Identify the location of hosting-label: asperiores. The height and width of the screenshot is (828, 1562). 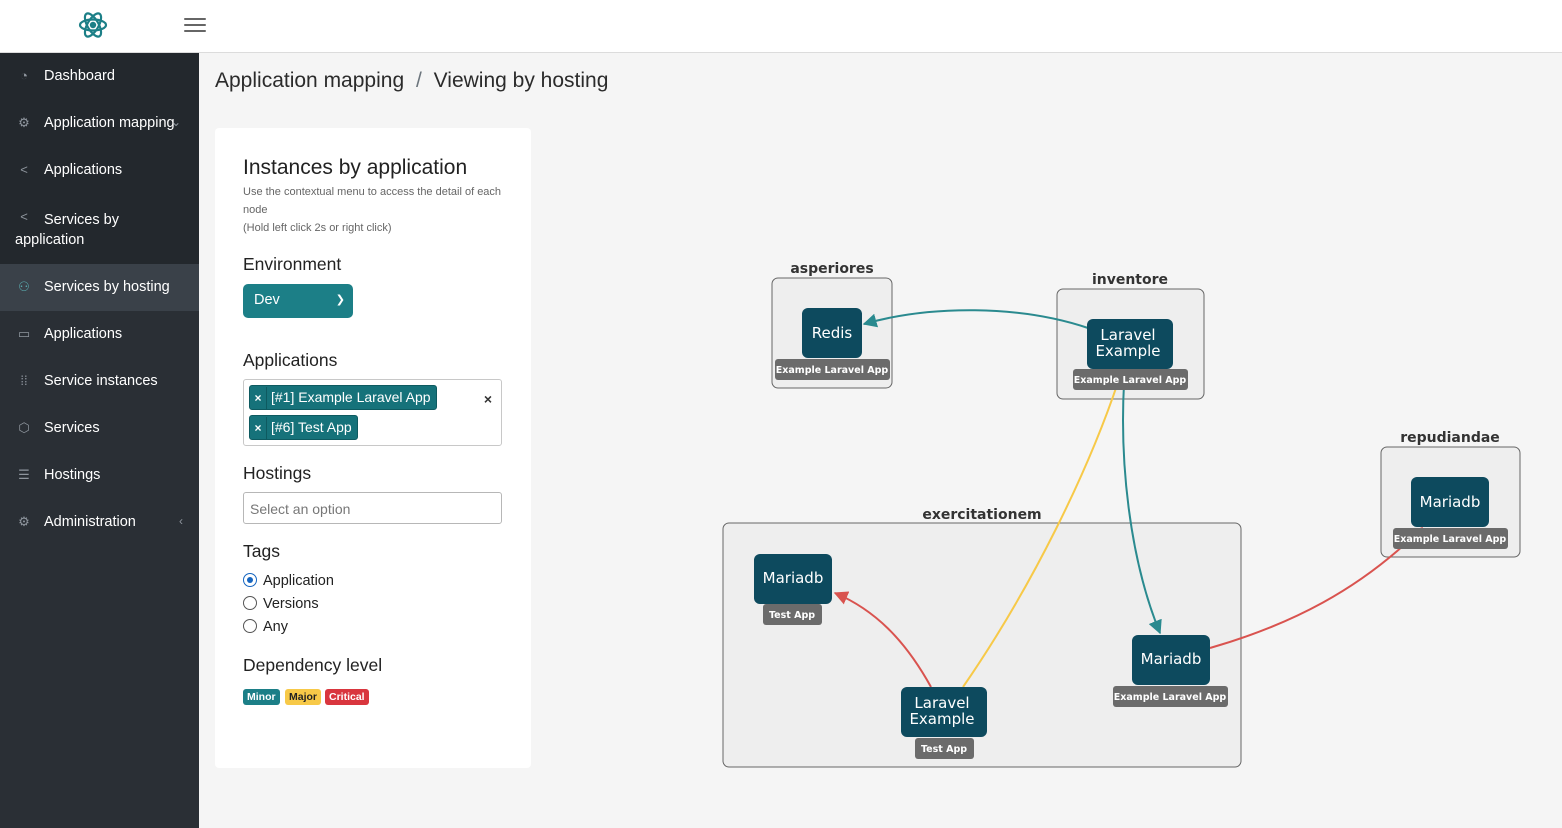
(831, 269).